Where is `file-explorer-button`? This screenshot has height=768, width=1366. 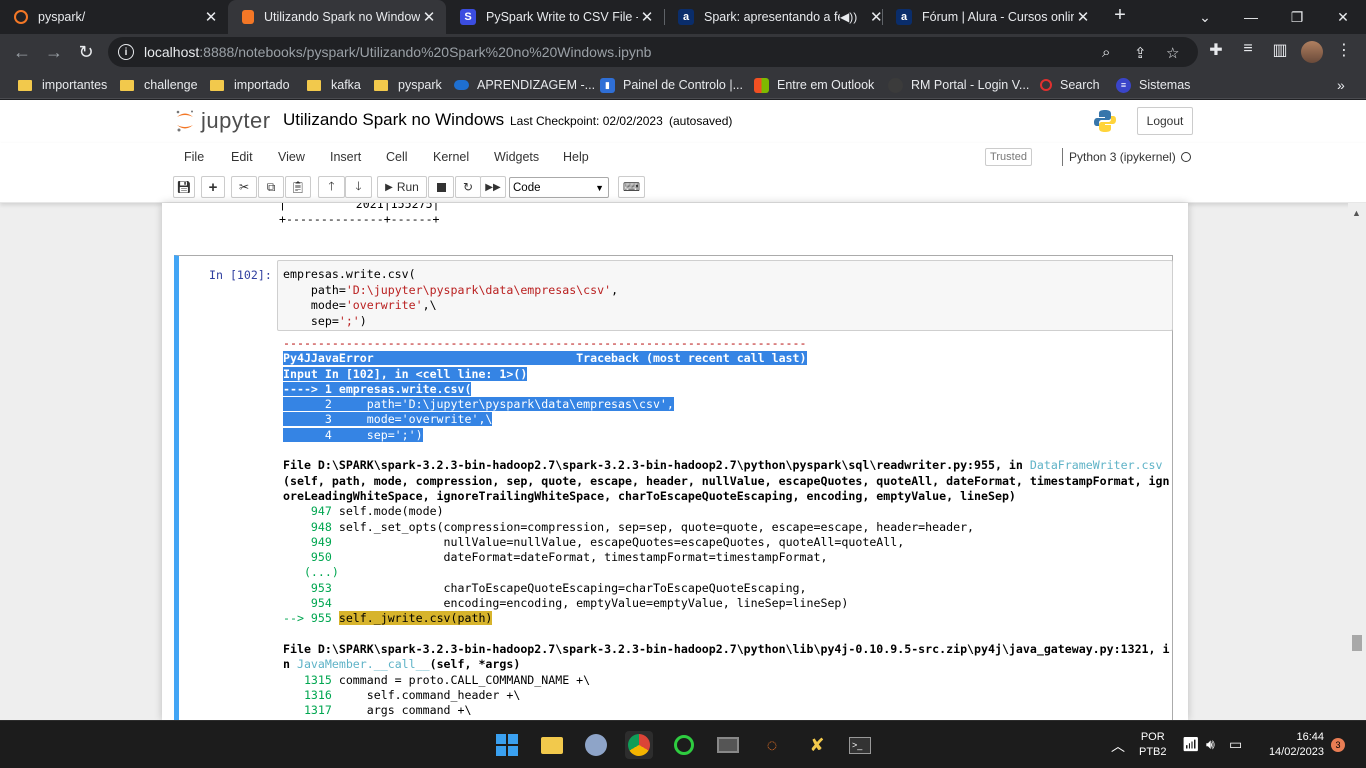 file-explorer-button is located at coordinates (552, 745).